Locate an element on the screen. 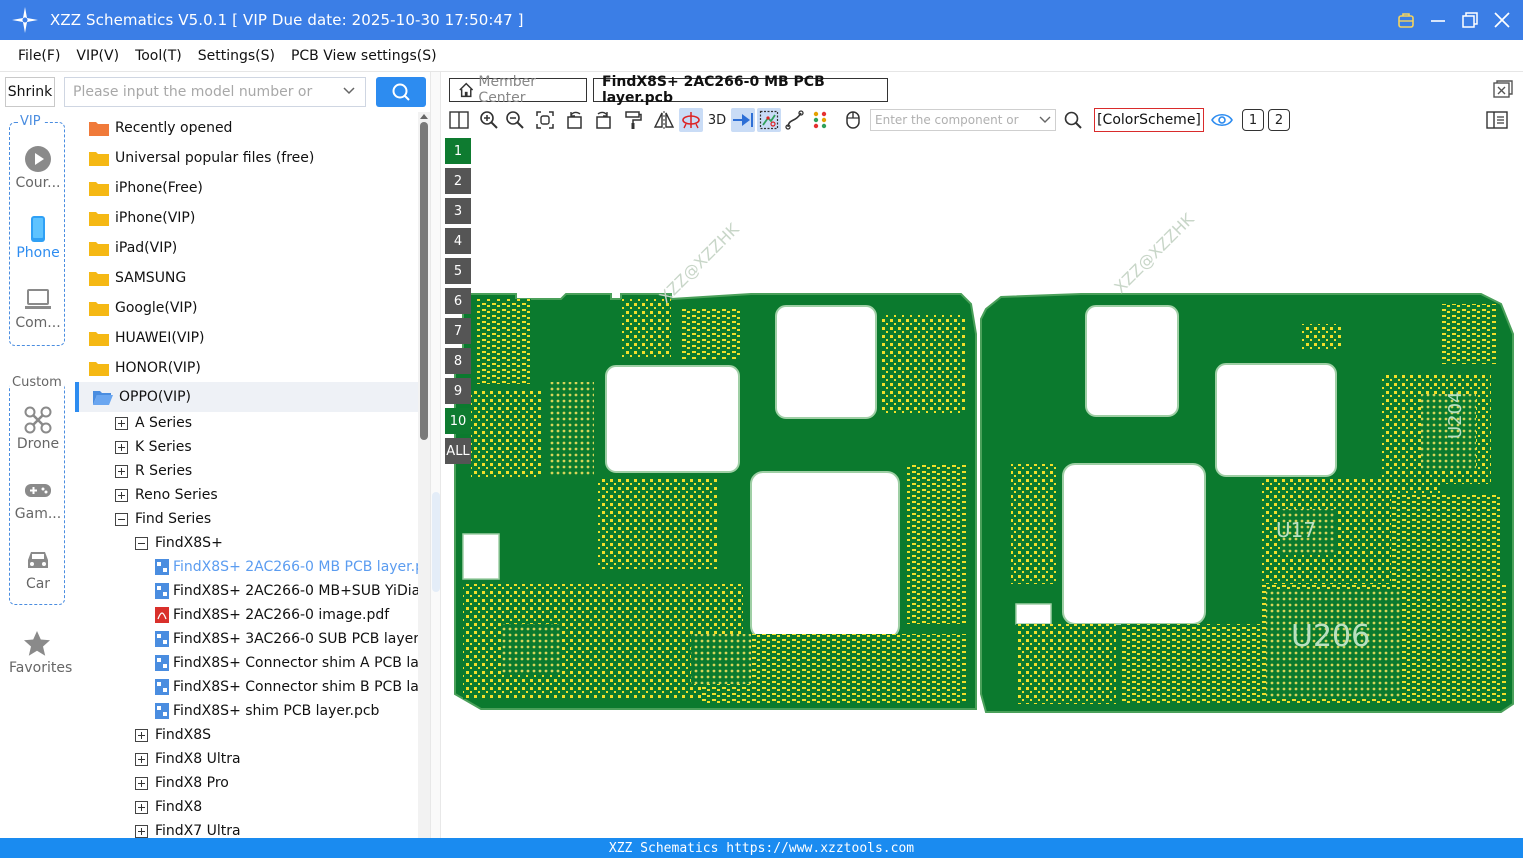  close-icon is located at coordinates (1502, 20).